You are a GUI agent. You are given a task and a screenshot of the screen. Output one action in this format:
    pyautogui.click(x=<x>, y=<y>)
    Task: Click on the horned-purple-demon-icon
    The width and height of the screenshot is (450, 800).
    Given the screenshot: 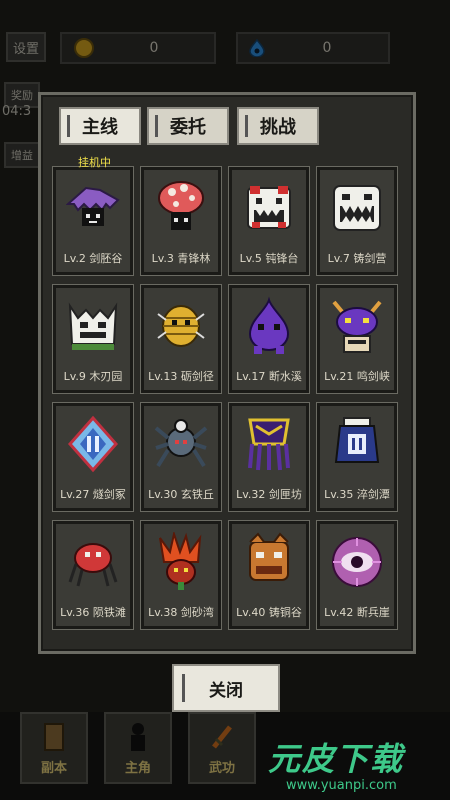 What is the action you would take?
    pyautogui.click(x=357, y=326)
    